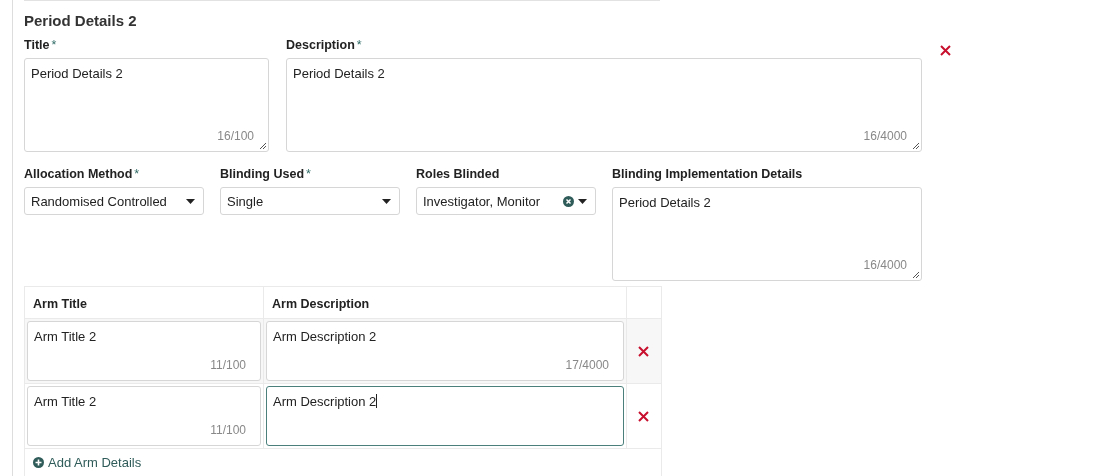 The height and width of the screenshot is (476, 1109). What do you see at coordinates (81, 21) in the screenshot?
I see `section-title: Period Details 2` at bounding box center [81, 21].